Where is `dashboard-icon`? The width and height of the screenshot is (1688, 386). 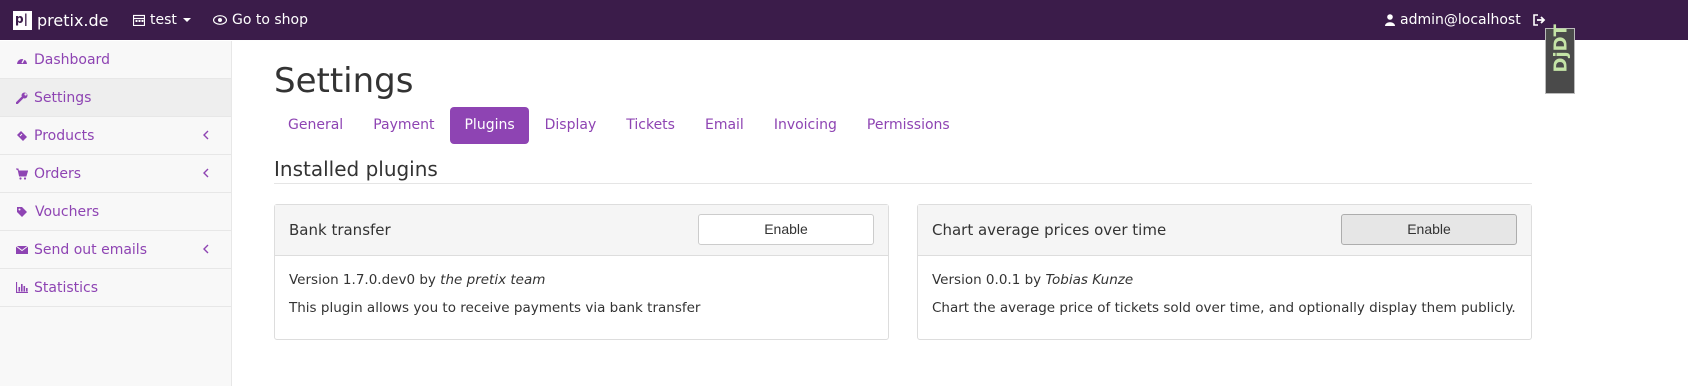 dashboard-icon is located at coordinates (22, 60).